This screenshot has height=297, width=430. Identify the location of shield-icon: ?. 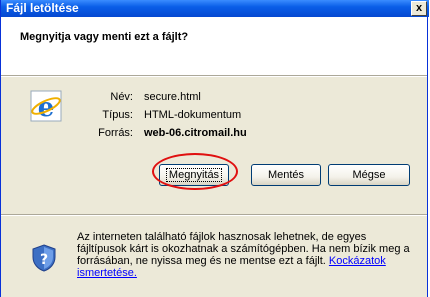
(44, 258).